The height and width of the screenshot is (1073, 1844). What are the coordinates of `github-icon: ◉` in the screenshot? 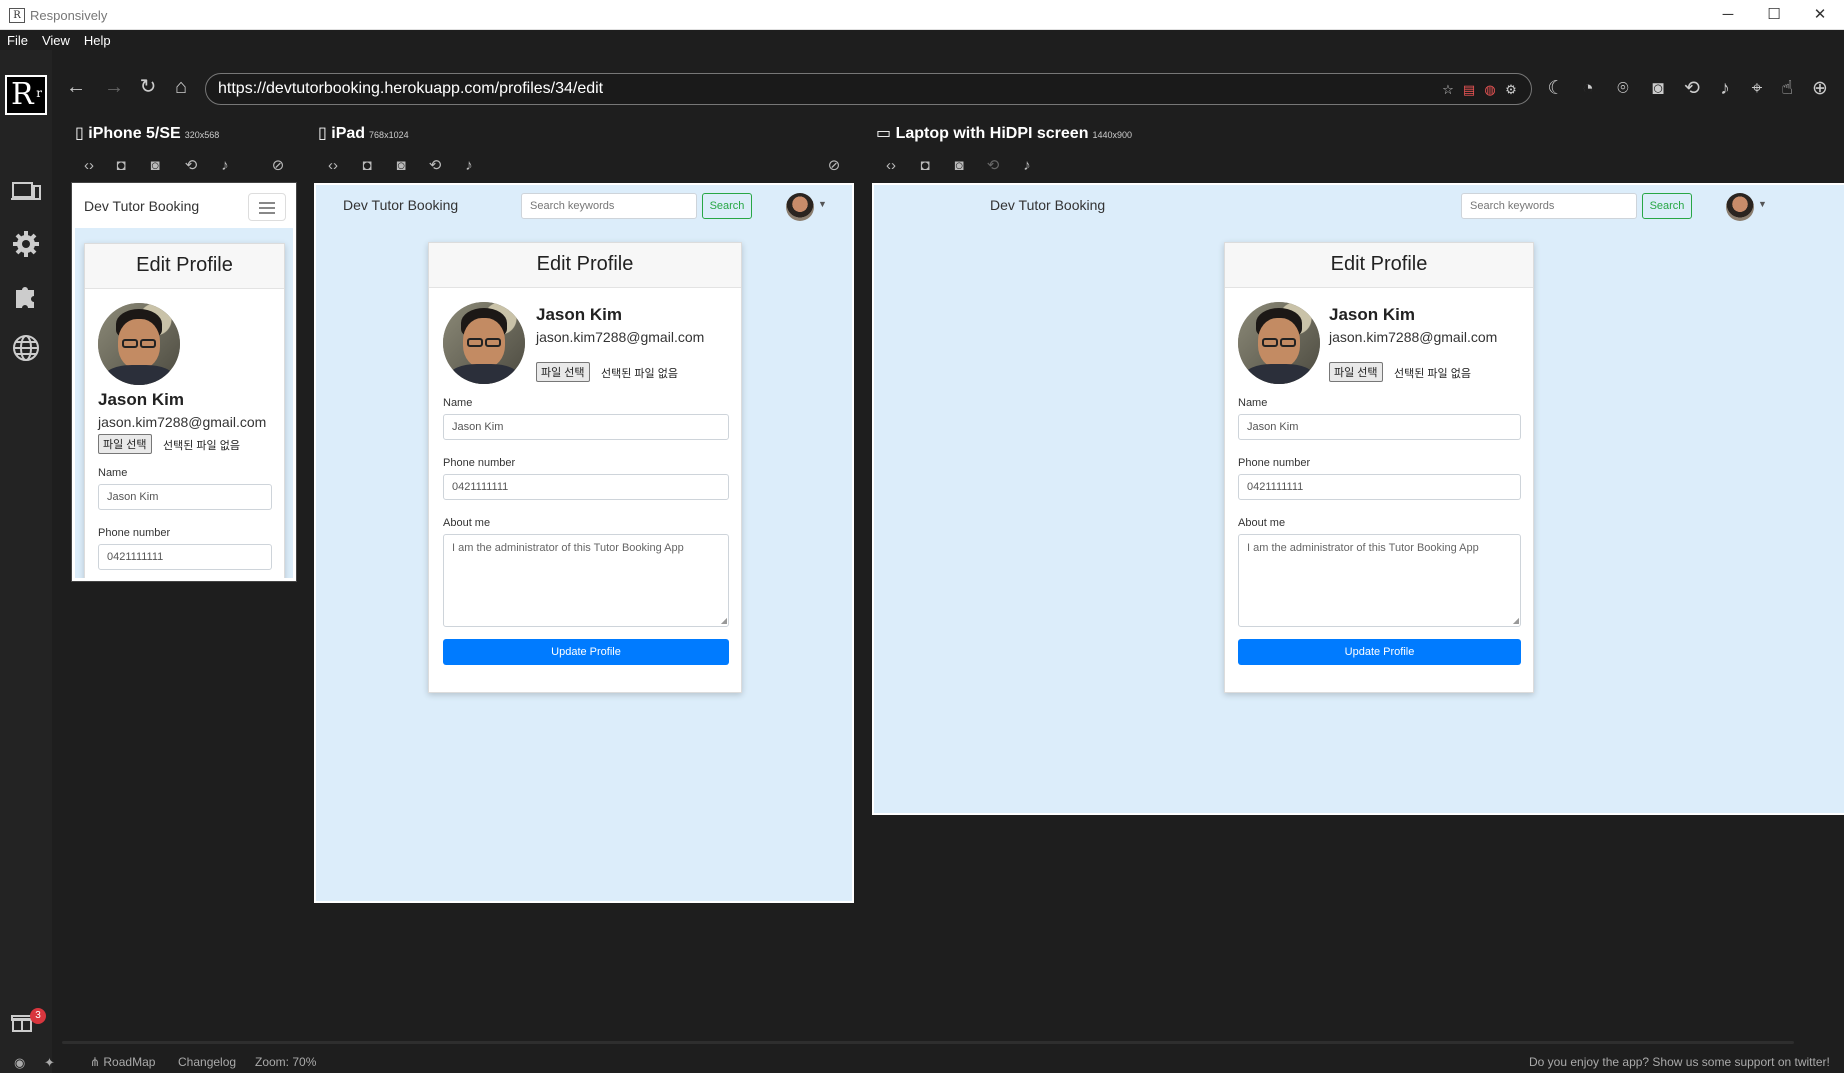 It's located at (19, 1063).